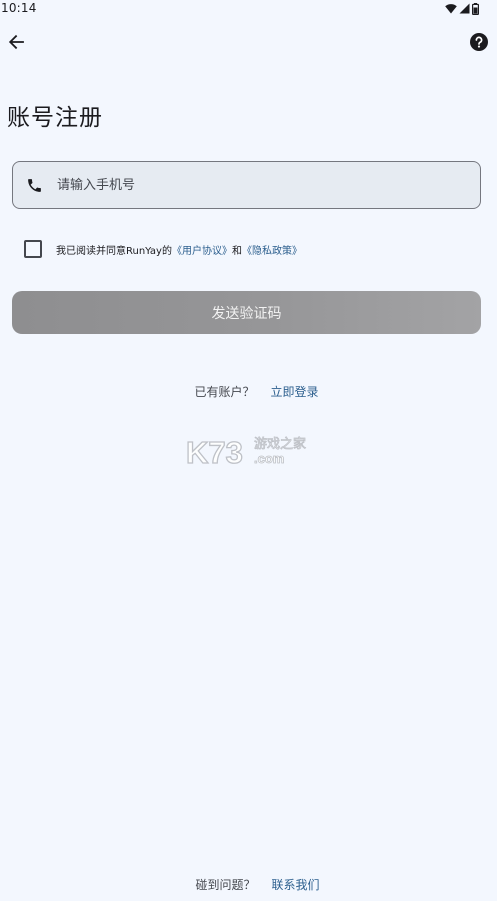 This screenshot has width=497, height=901. I want to click on contact-row: 碰到问题？ 联系我们, so click(248, 884).